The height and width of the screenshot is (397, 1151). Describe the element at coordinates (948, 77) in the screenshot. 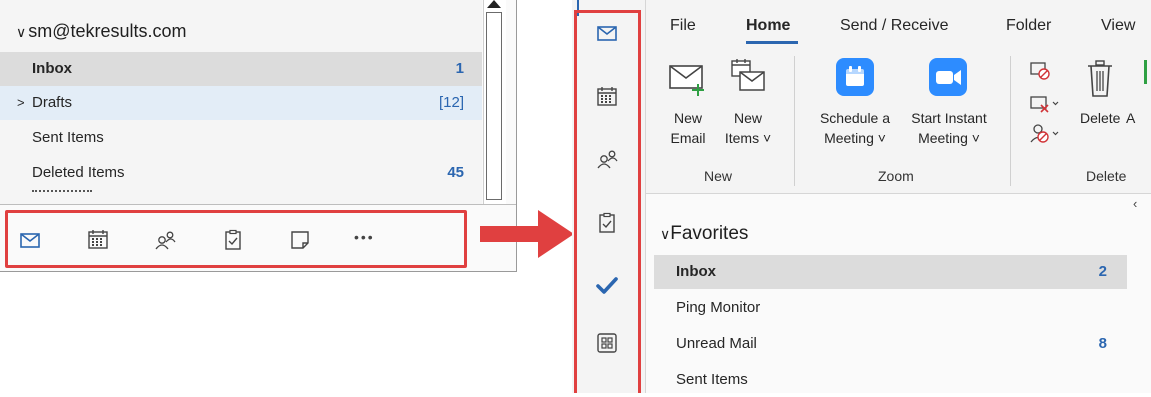

I see `zoom-video-icon` at that location.